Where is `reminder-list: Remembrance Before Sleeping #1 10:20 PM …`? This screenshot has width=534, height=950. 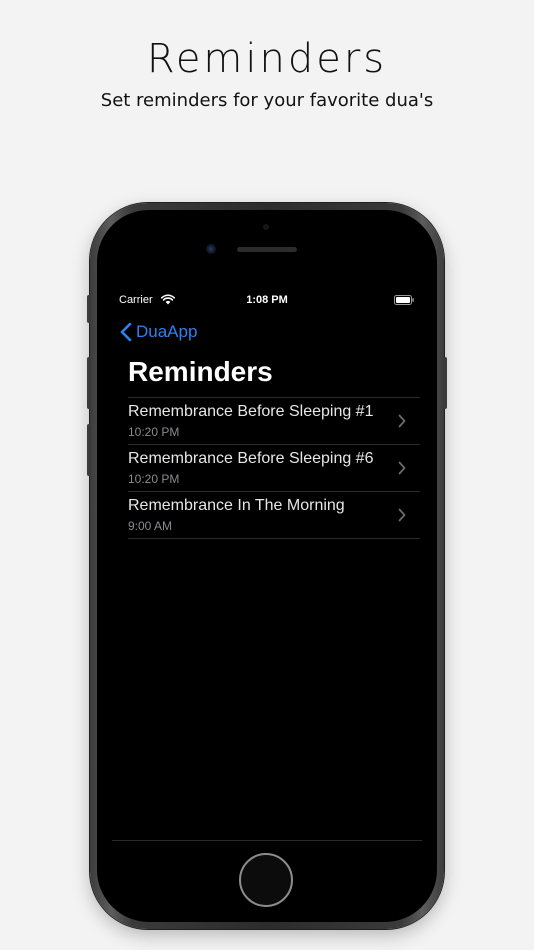
reminder-list: Remembrance Before Sleeping #1 10:20 PM … is located at coordinates (274, 468).